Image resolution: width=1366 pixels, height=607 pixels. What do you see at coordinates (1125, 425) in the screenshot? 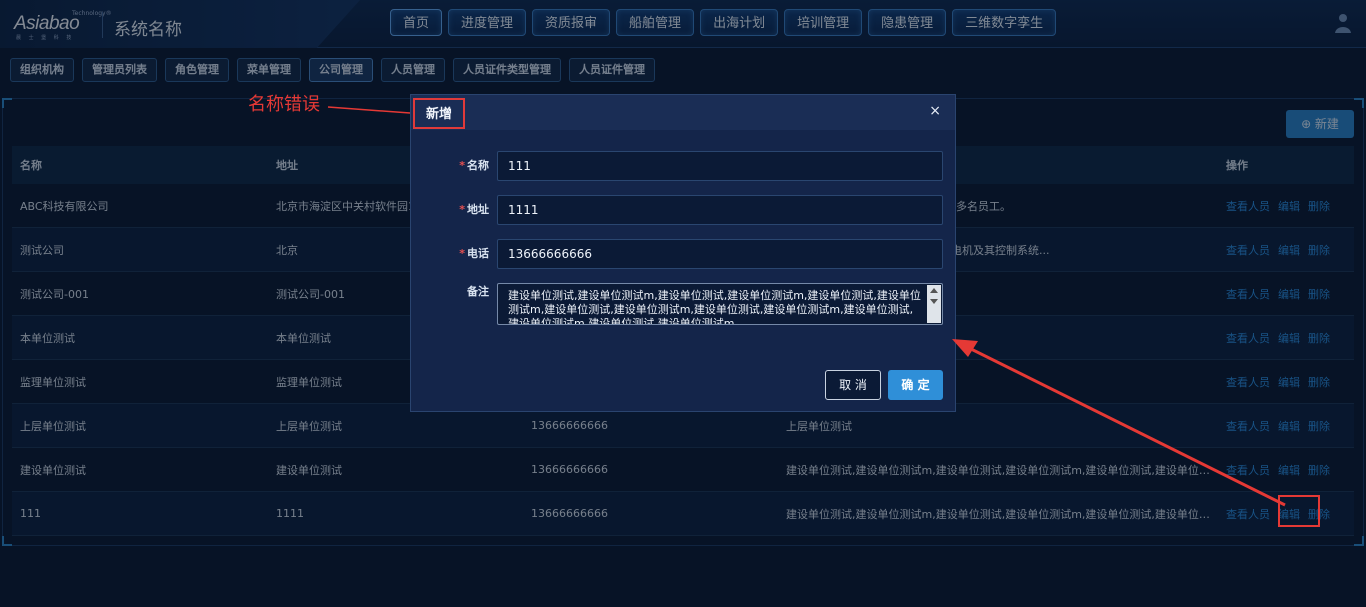
I see `annotation-arrow-line` at bounding box center [1125, 425].